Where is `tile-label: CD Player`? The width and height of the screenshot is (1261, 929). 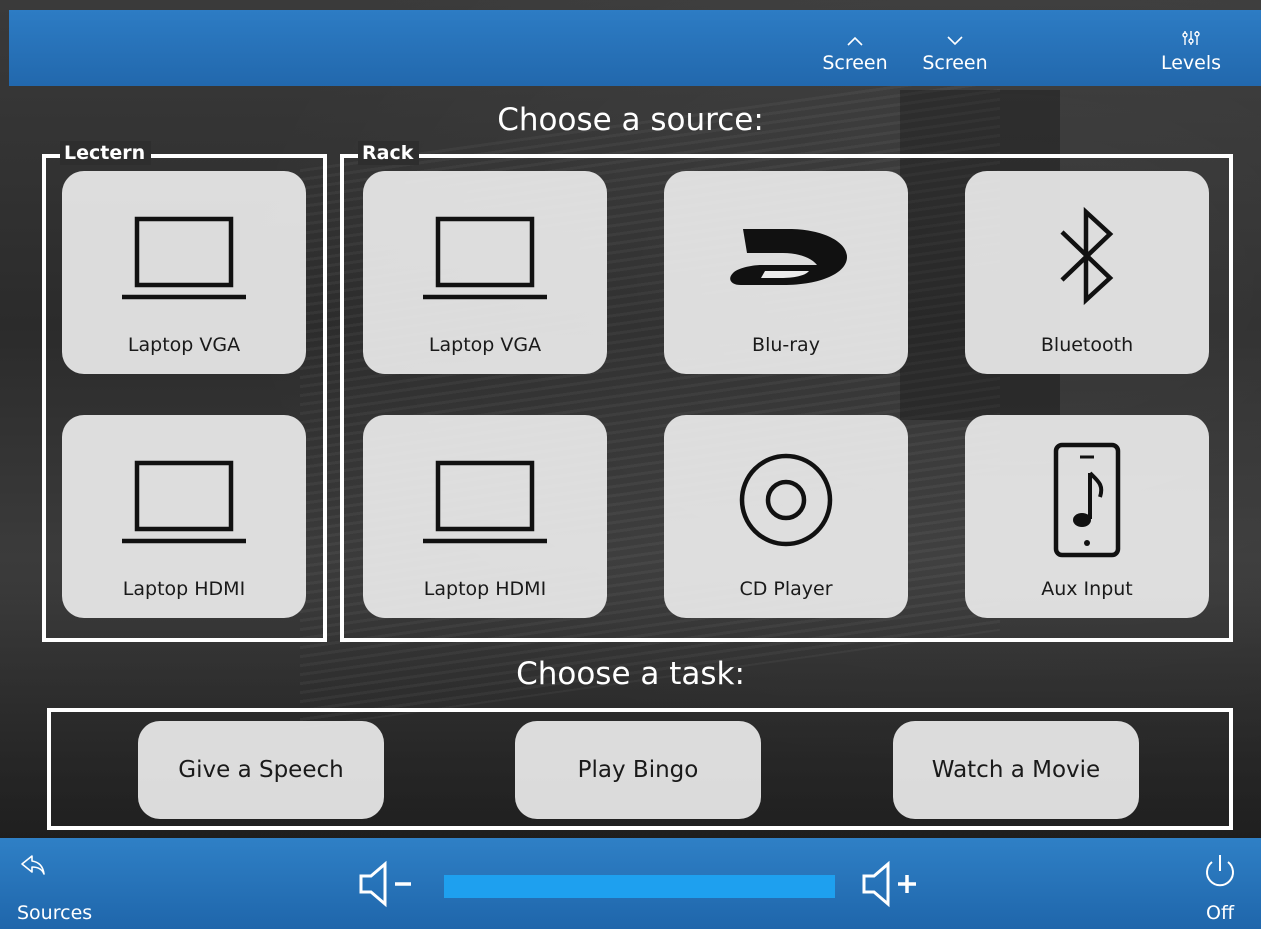
tile-label: CD Player is located at coordinates (786, 589).